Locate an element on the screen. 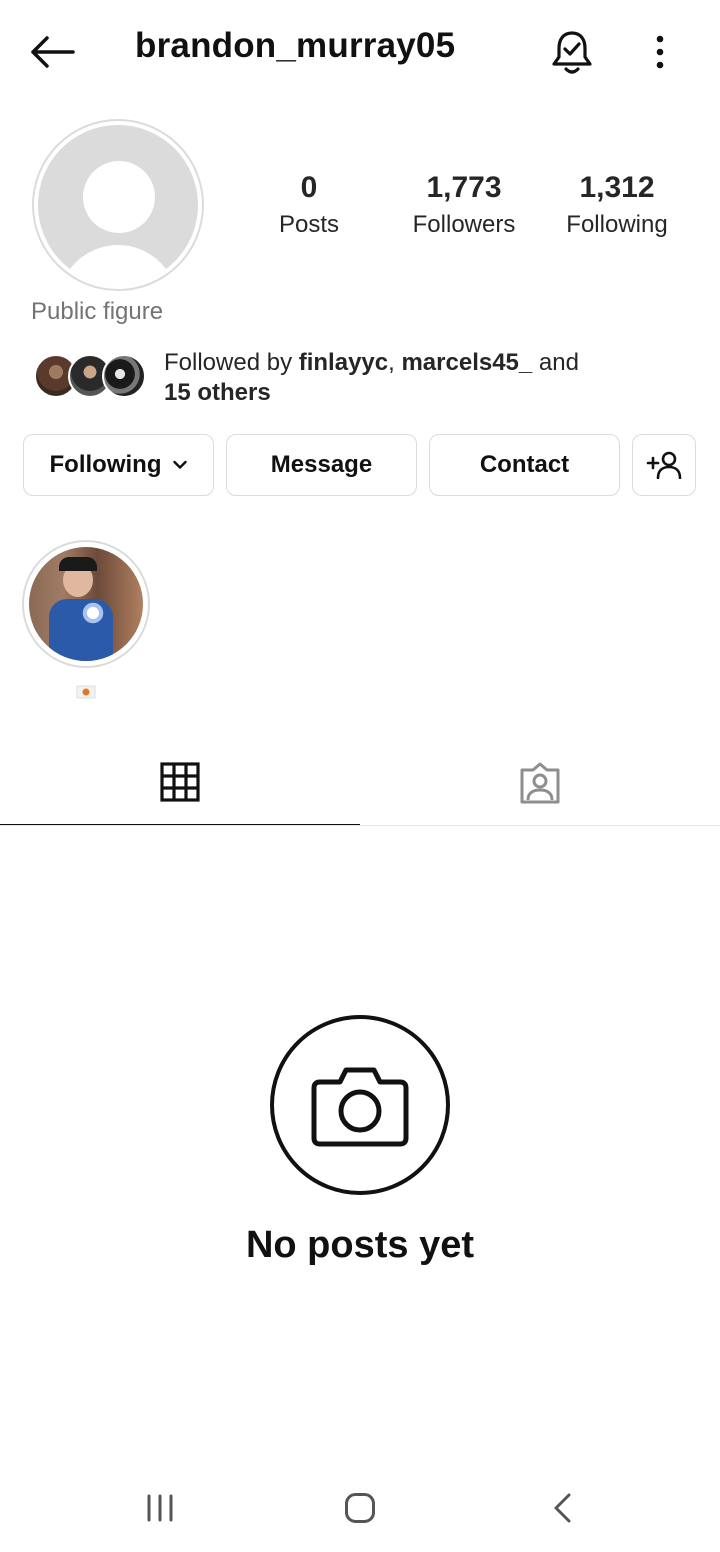  recent-apps-icon is located at coordinates (160, 1508).